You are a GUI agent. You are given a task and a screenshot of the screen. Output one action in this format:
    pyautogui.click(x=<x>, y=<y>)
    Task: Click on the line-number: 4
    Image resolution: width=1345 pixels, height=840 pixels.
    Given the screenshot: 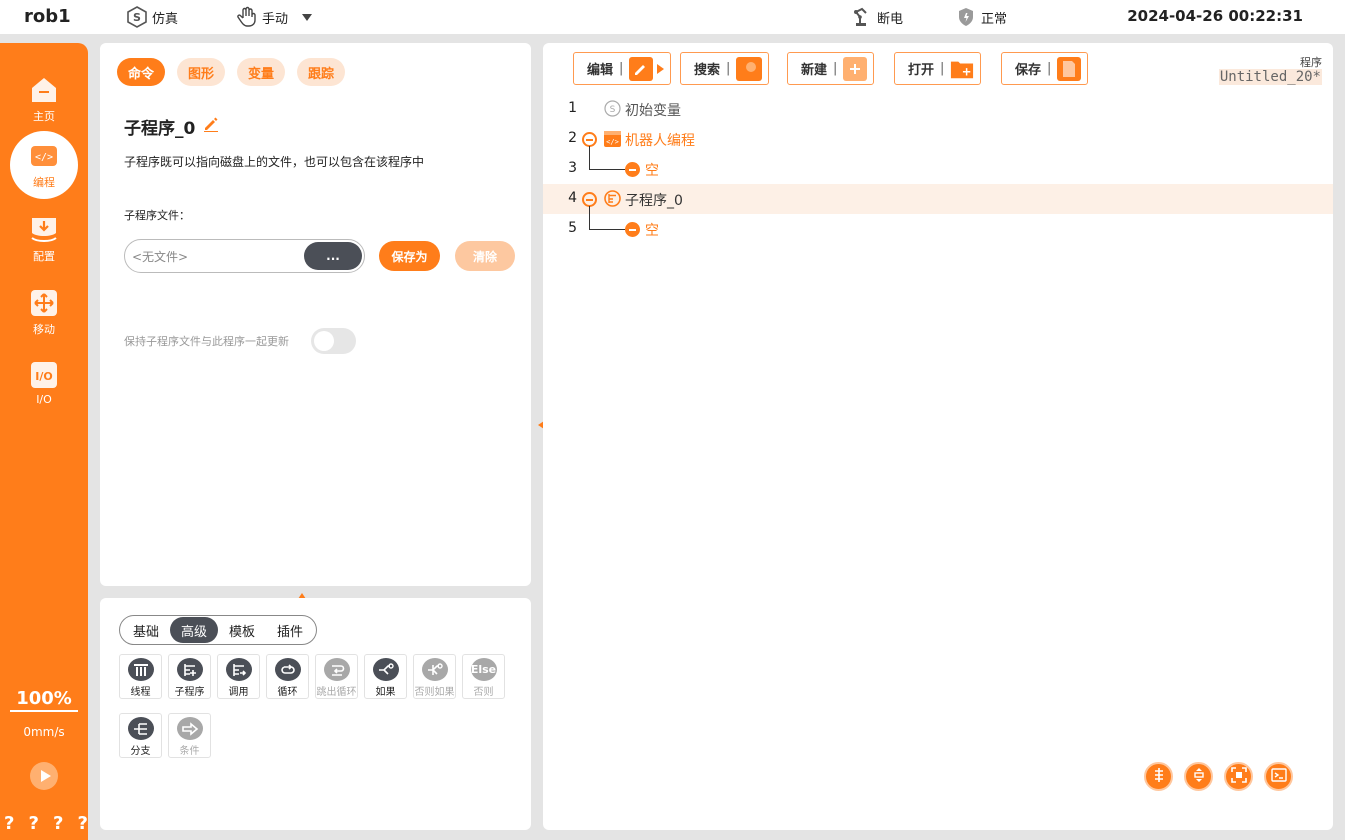 What is the action you would take?
    pyautogui.click(x=572, y=198)
    